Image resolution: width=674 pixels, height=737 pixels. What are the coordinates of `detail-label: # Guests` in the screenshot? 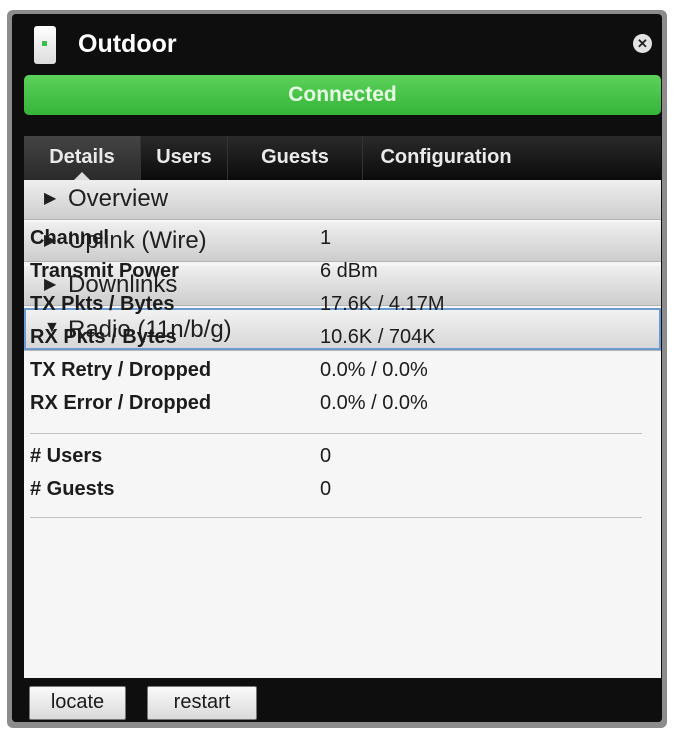 It's located at (72, 489).